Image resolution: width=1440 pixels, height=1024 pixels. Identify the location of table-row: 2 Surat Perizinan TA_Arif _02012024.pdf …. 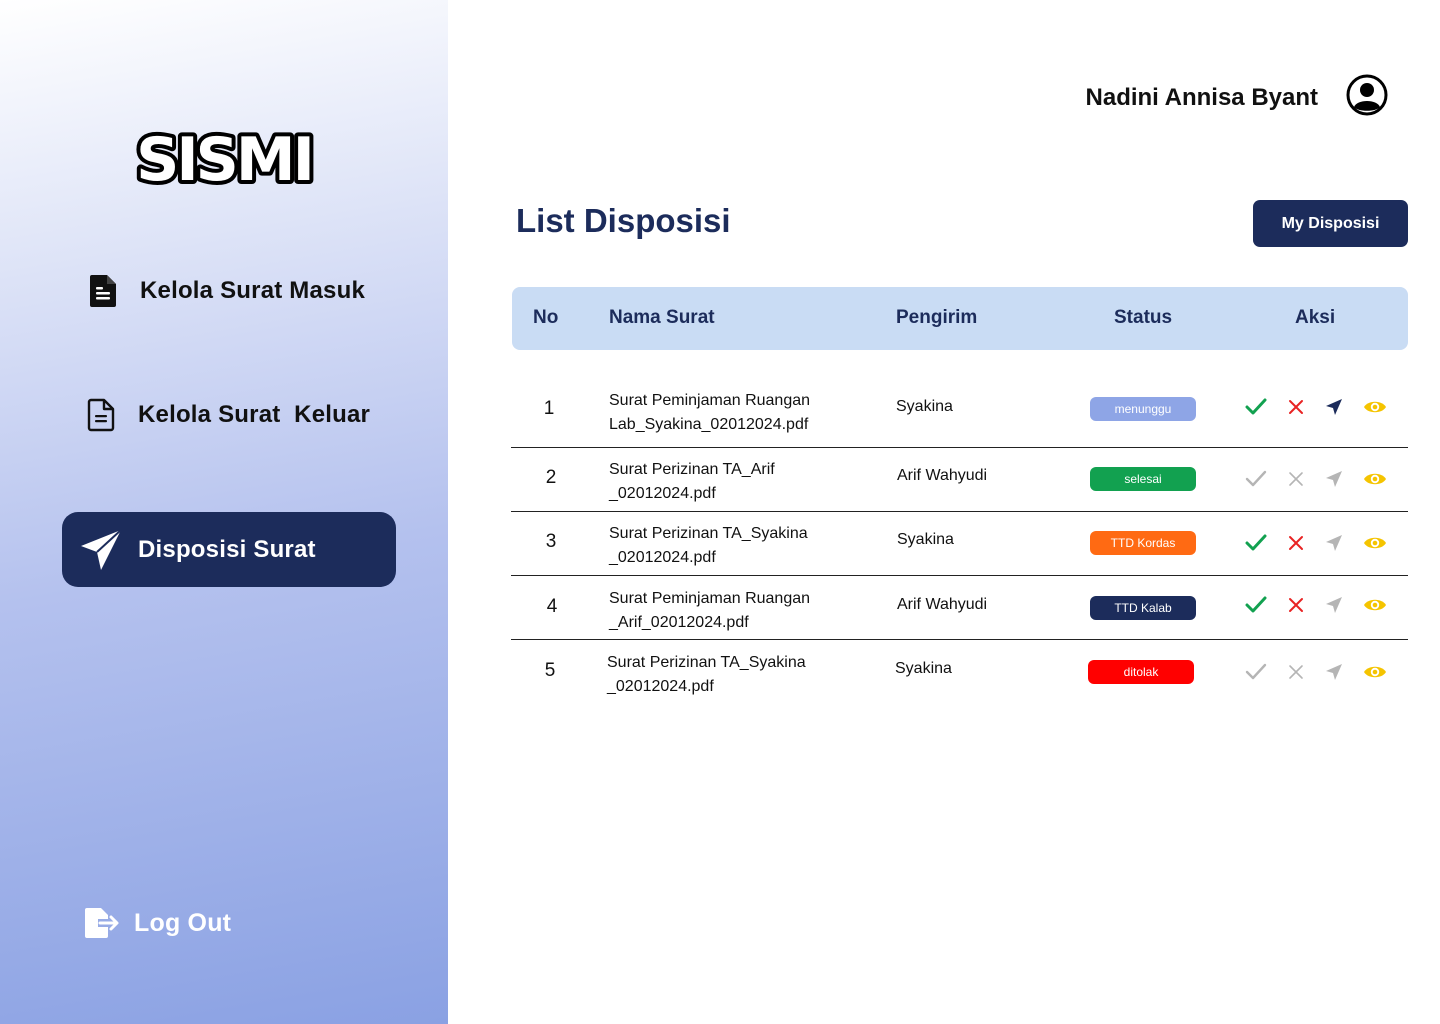
(959, 480).